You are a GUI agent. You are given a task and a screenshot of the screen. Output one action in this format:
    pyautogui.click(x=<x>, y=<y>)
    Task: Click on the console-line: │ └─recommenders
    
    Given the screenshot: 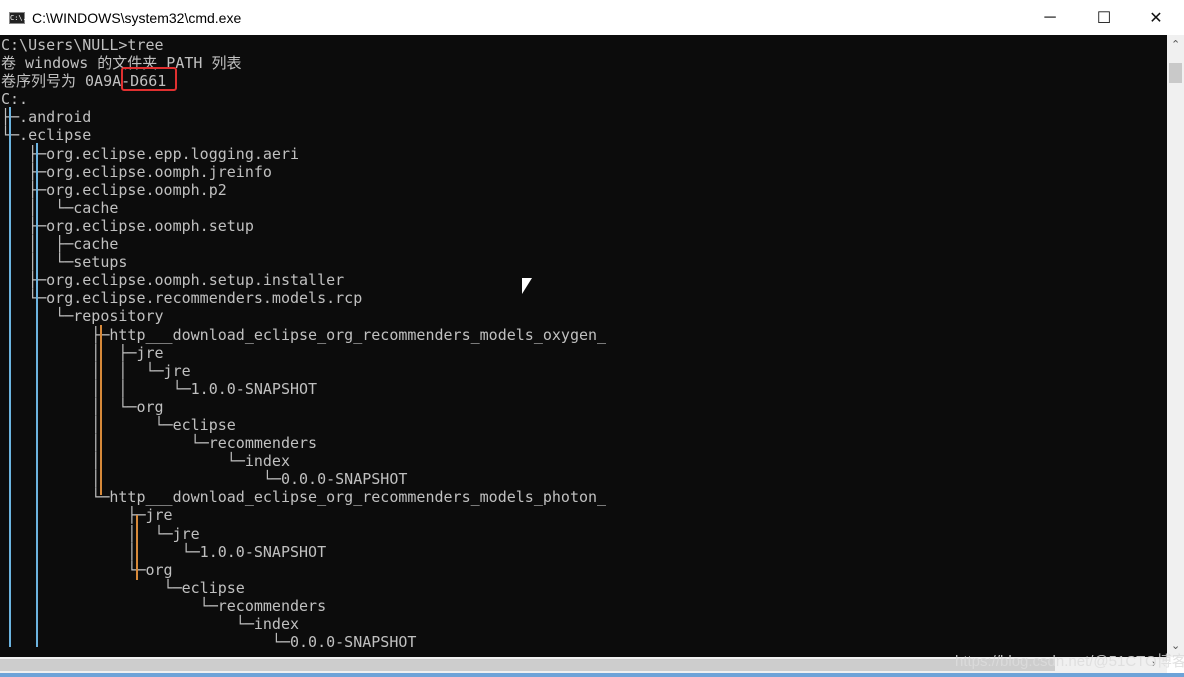 What is the action you would take?
    pyautogui.click(x=159, y=443)
    